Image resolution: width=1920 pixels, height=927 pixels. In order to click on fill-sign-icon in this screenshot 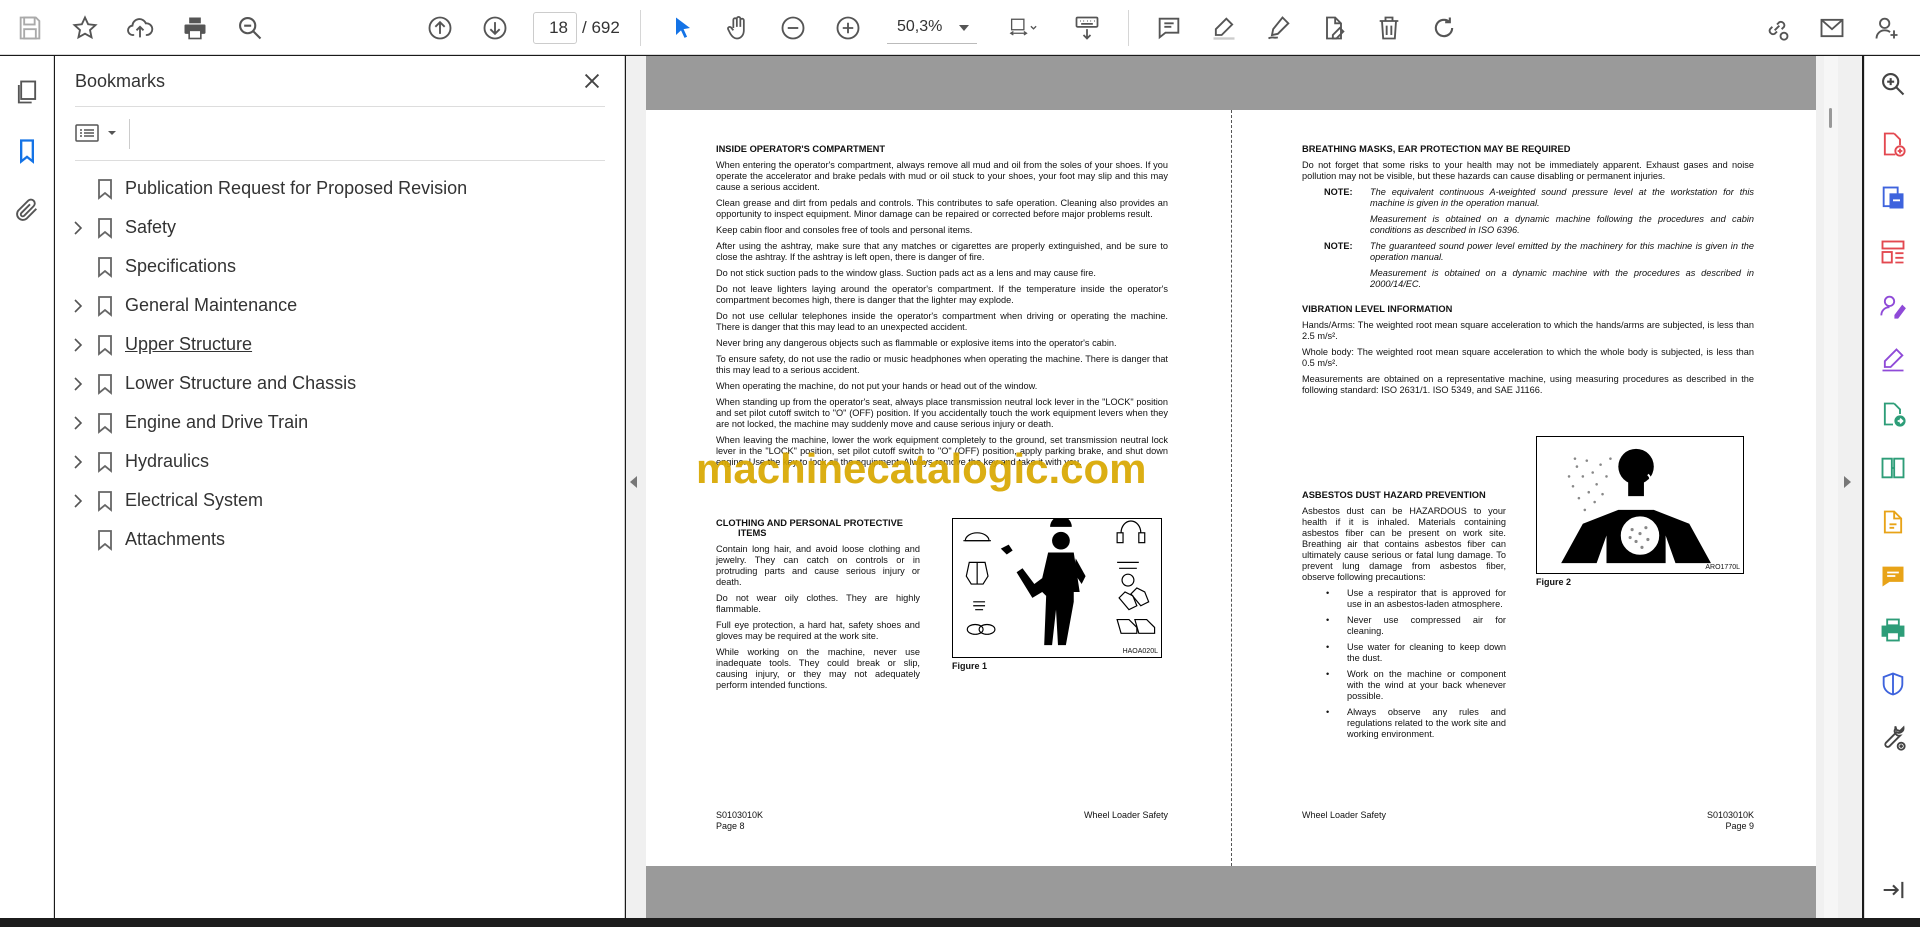, I will do `click(1893, 360)`.